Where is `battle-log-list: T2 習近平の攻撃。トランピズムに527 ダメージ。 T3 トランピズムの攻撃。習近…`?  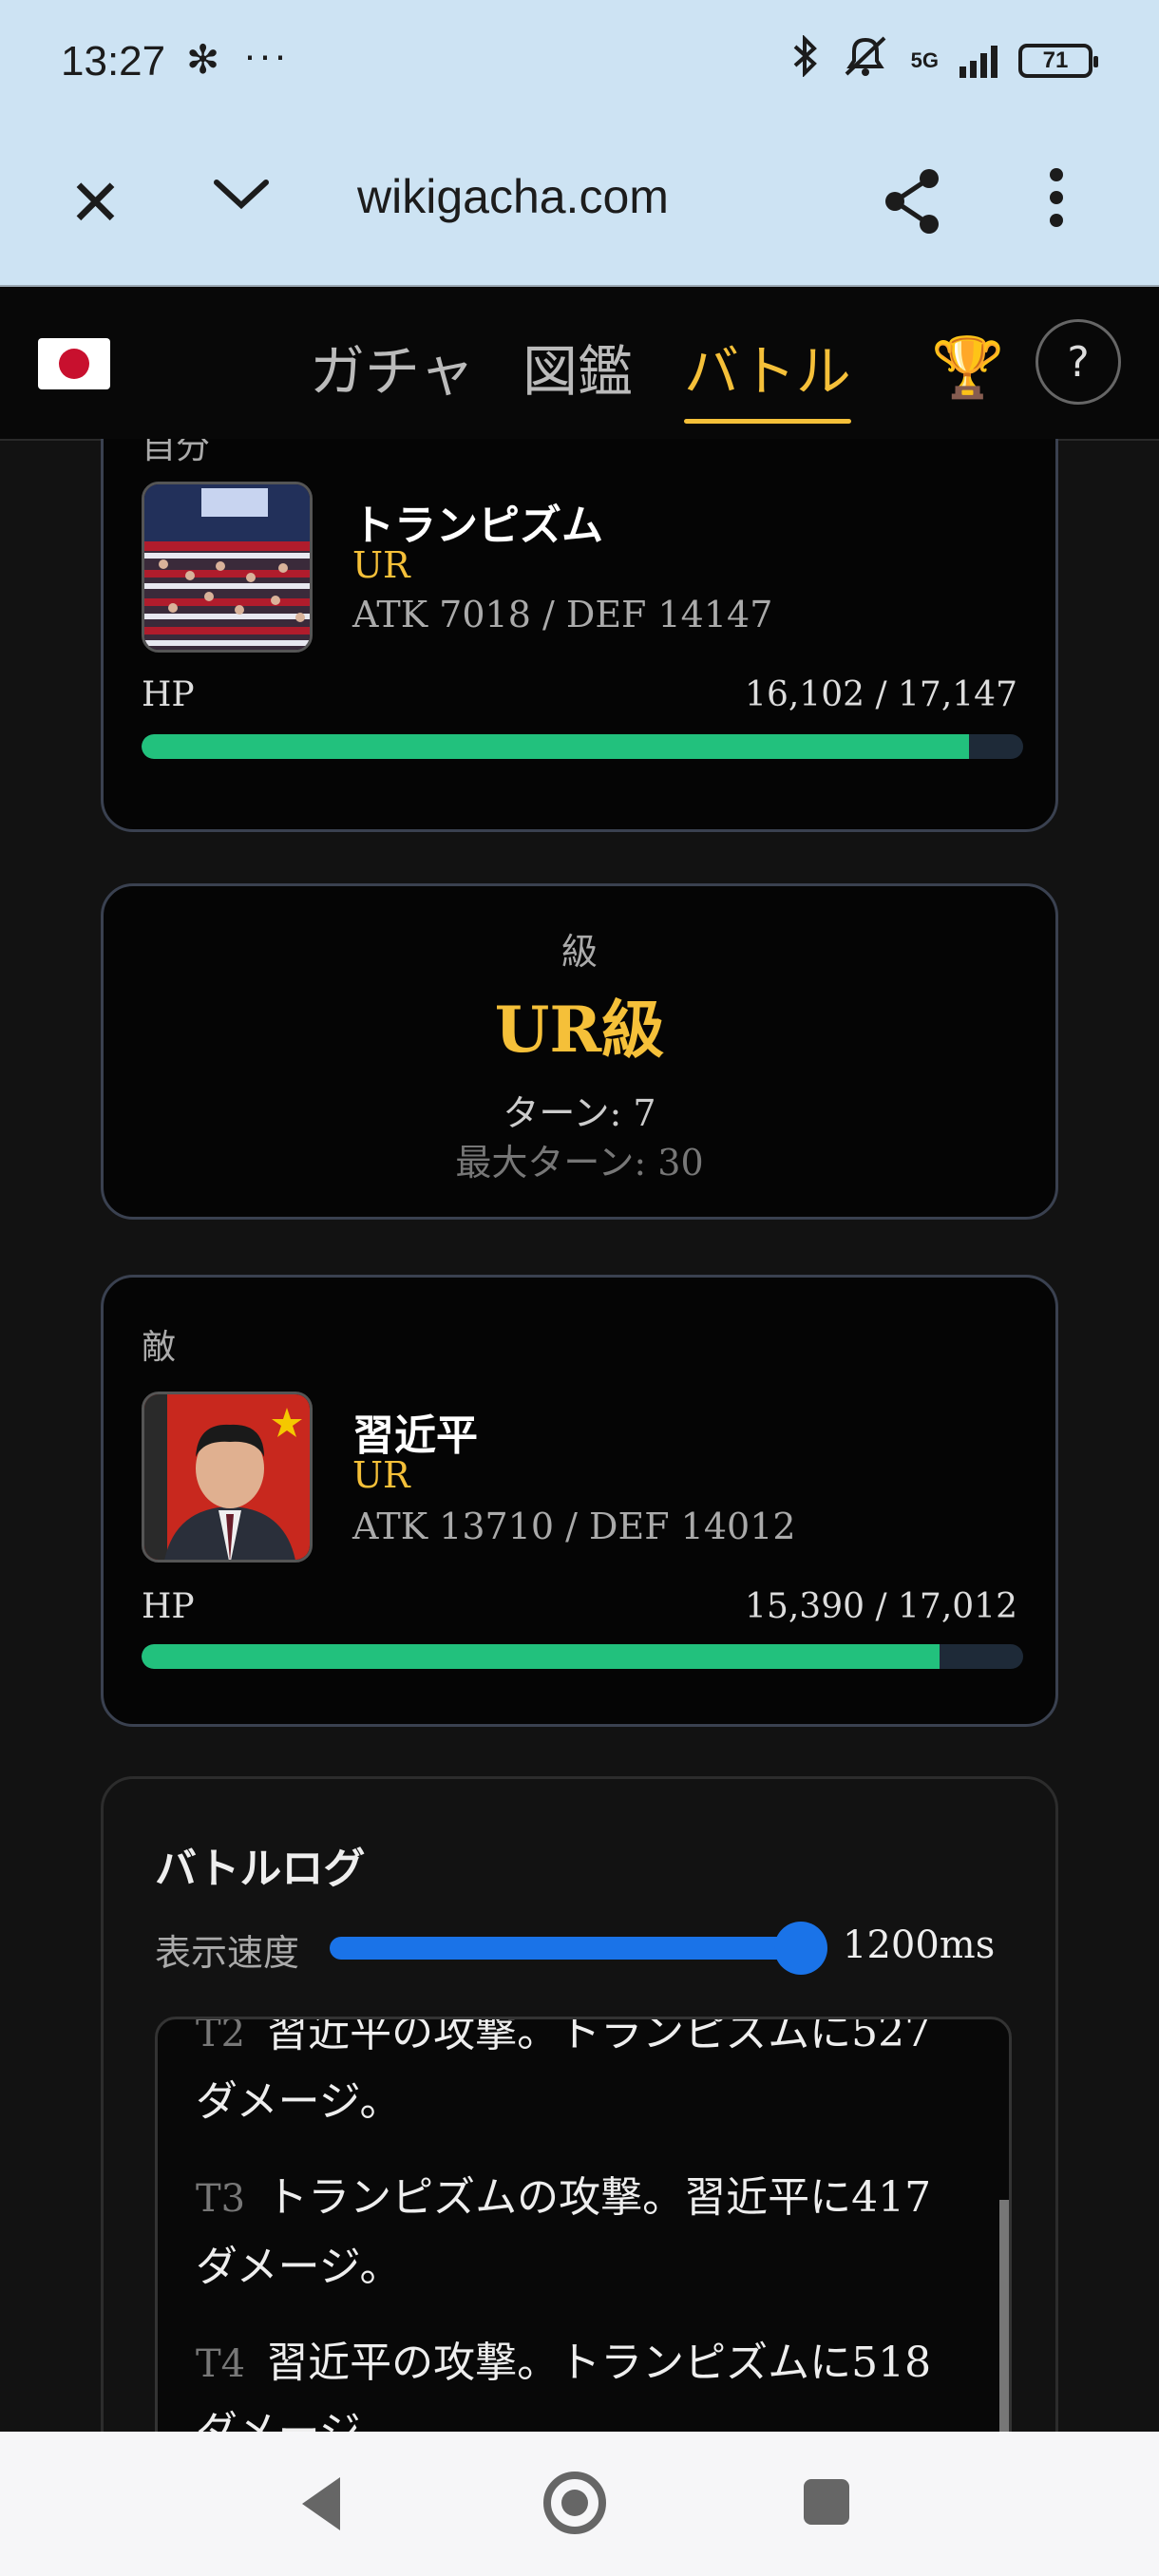
battle-log-list: T2 習近平の攻撃。トランピズムに527 ダメージ。 T3 トランピズムの攻撃。習近… is located at coordinates (583, 2224).